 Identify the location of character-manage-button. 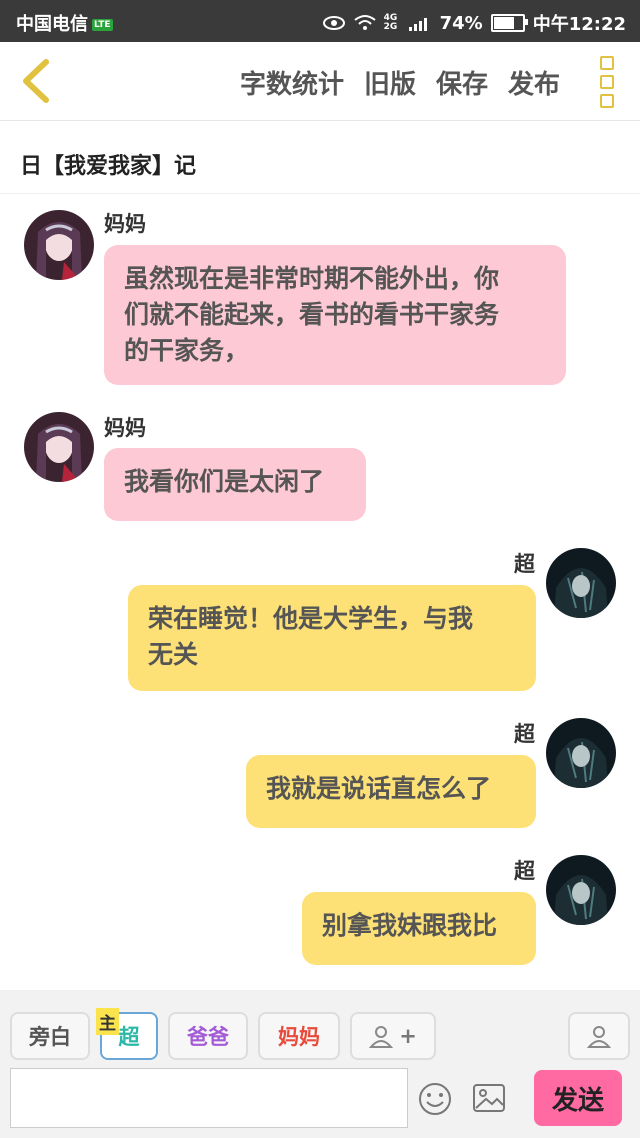
(599, 1036).